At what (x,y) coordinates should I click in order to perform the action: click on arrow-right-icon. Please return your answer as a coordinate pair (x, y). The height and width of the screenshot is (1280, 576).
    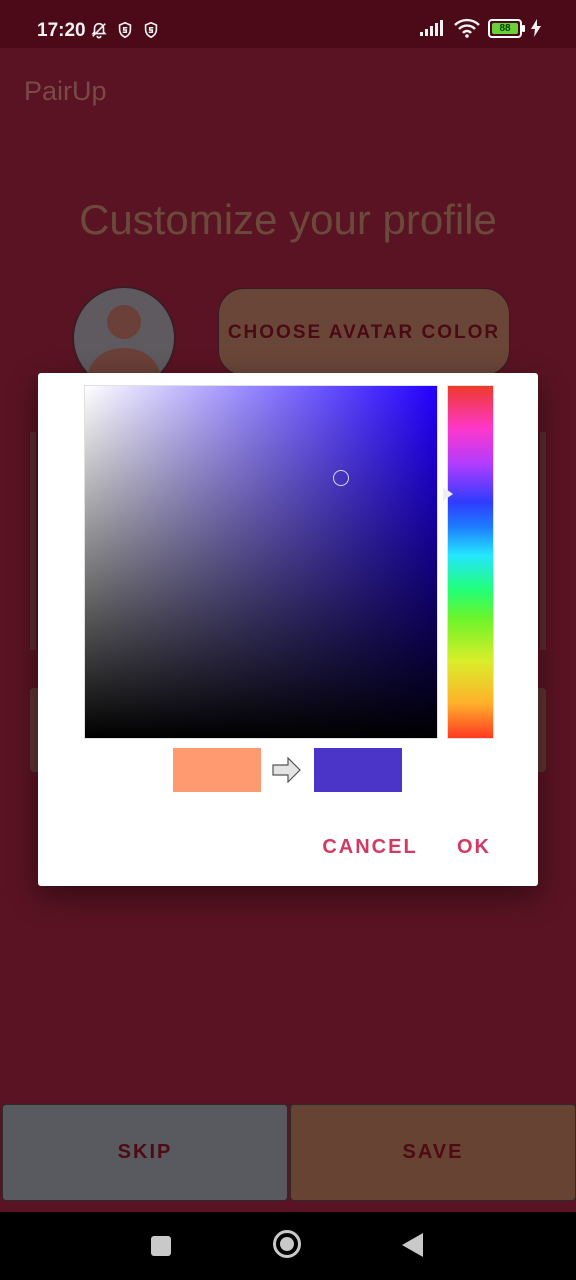
    Looking at the image, I should click on (286, 770).